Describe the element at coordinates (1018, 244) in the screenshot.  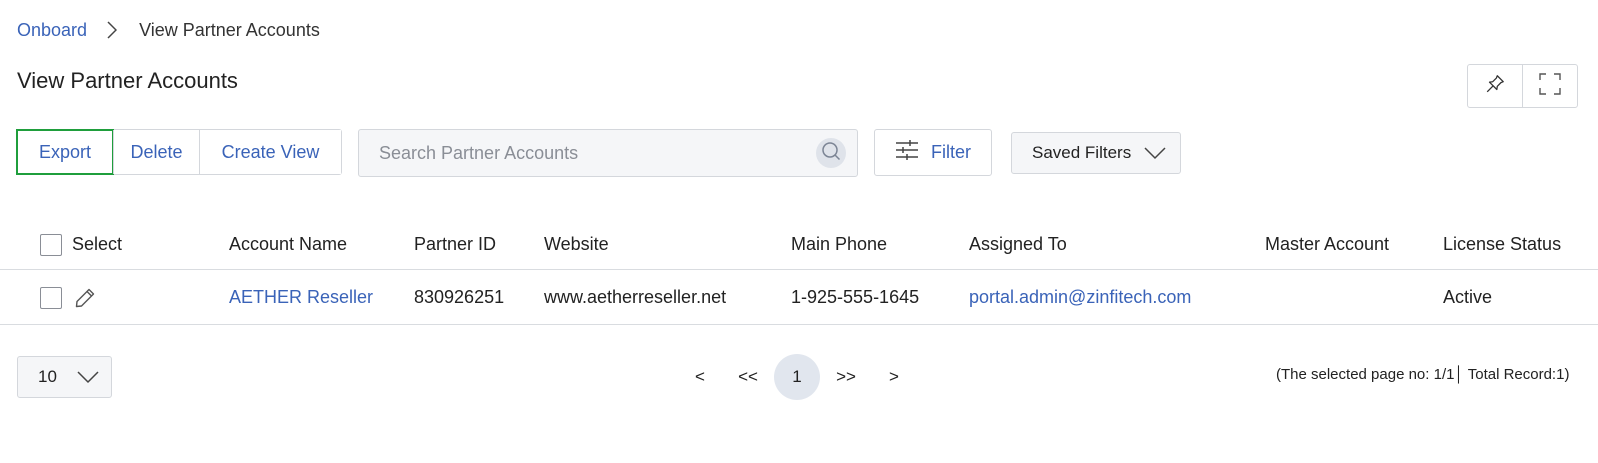
I see `column-header-assigned-to: Assigned To` at that location.